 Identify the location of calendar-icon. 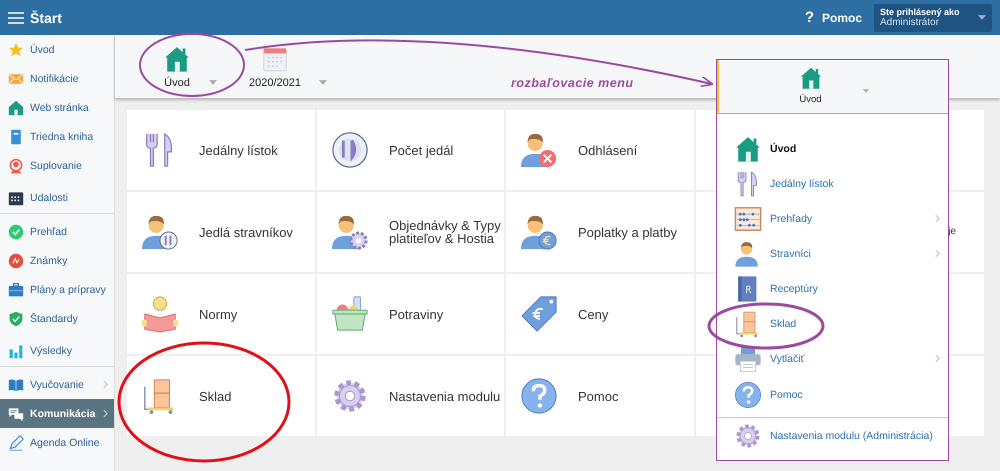
(16, 198).